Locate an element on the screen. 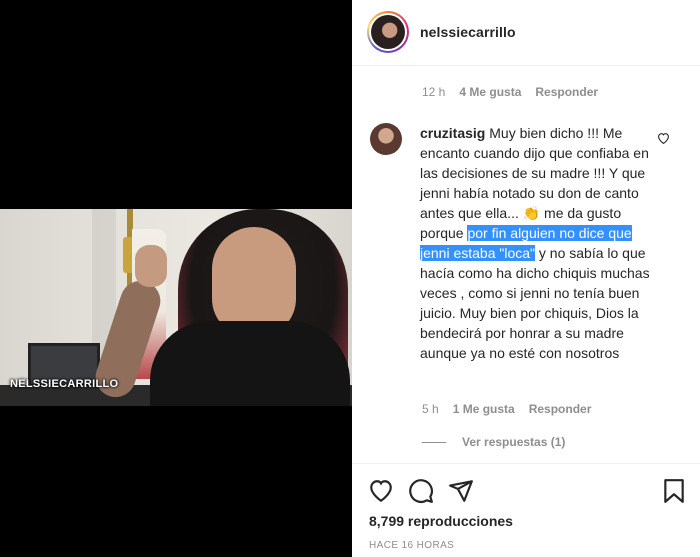 This screenshot has width=700, height=557. post-actions is located at coordinates (421, 493).